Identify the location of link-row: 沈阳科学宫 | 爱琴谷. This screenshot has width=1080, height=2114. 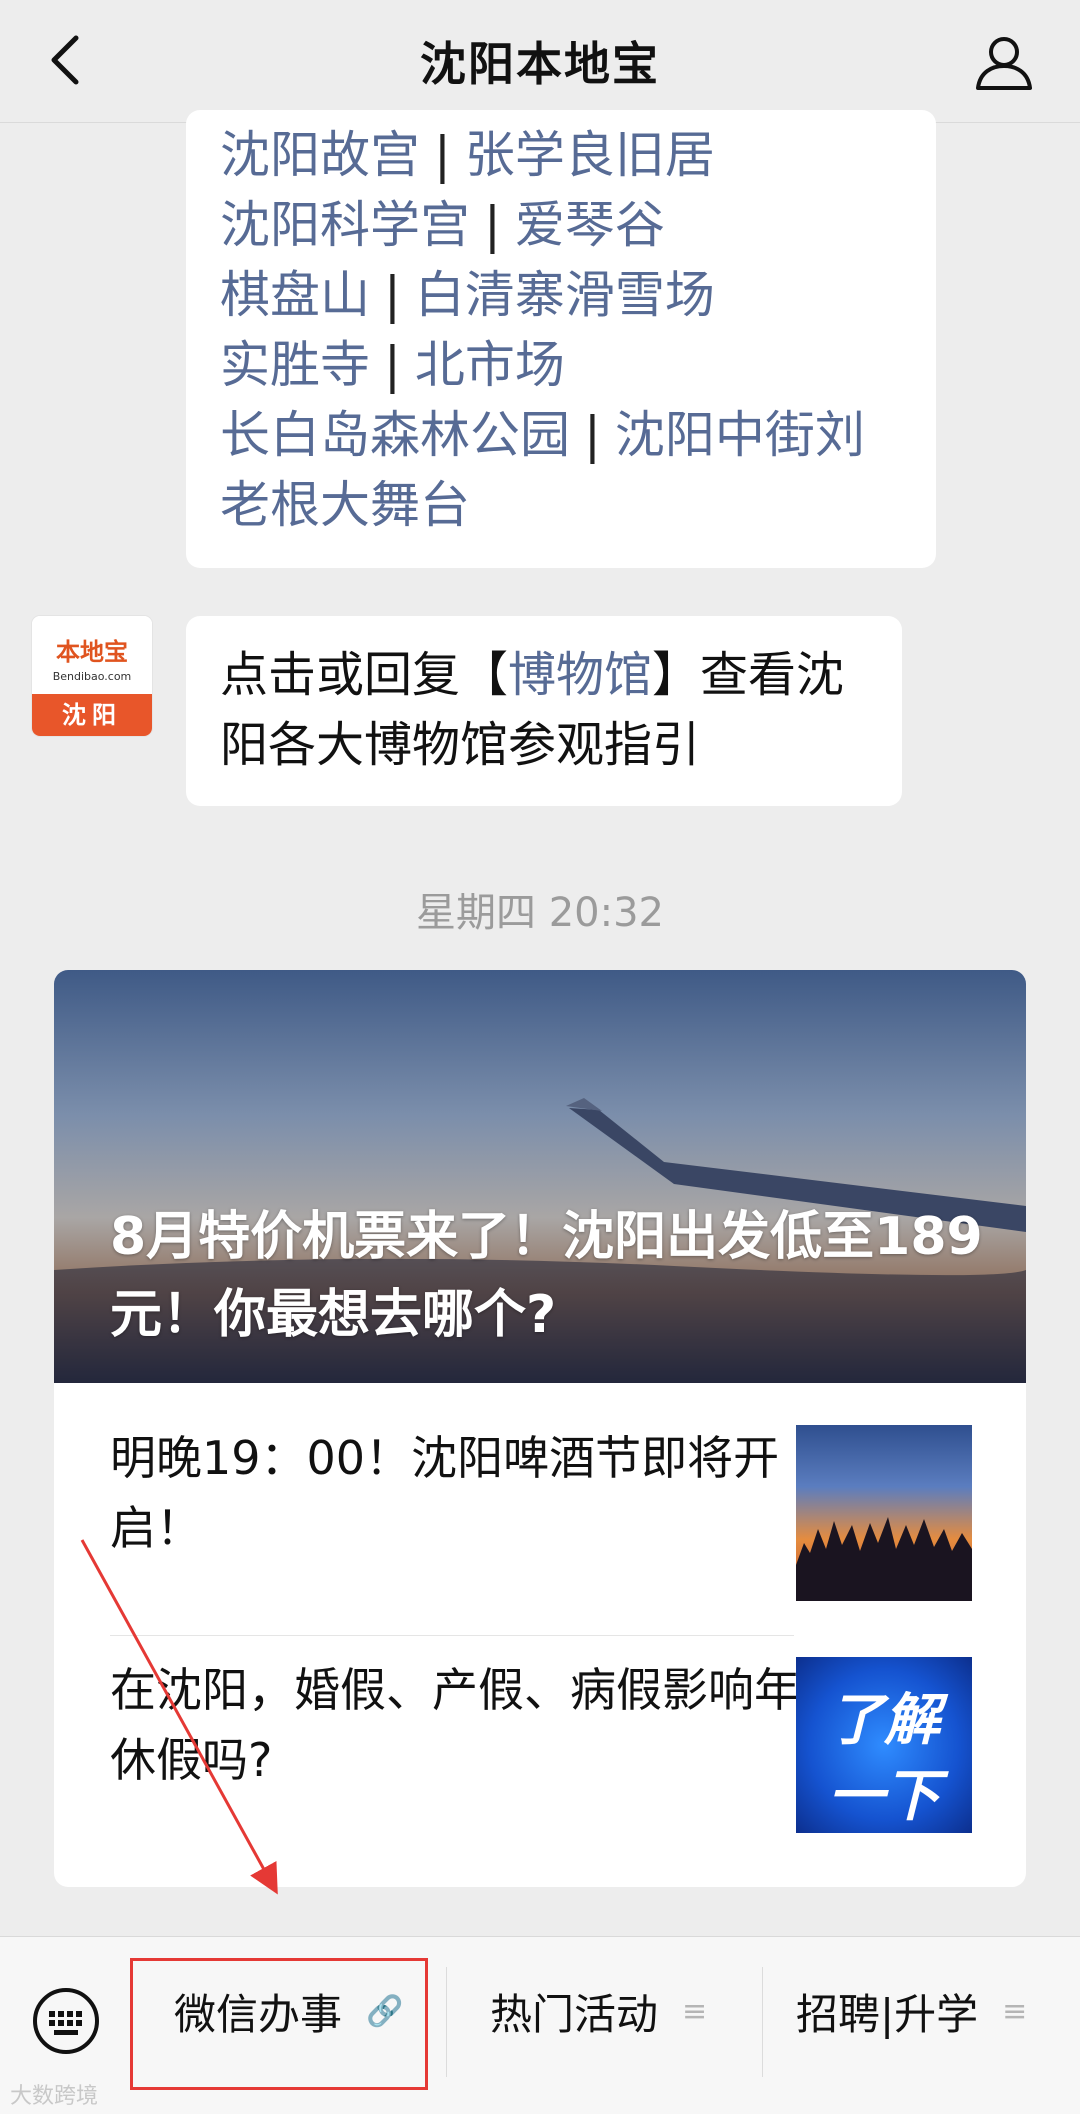
(560, 225).